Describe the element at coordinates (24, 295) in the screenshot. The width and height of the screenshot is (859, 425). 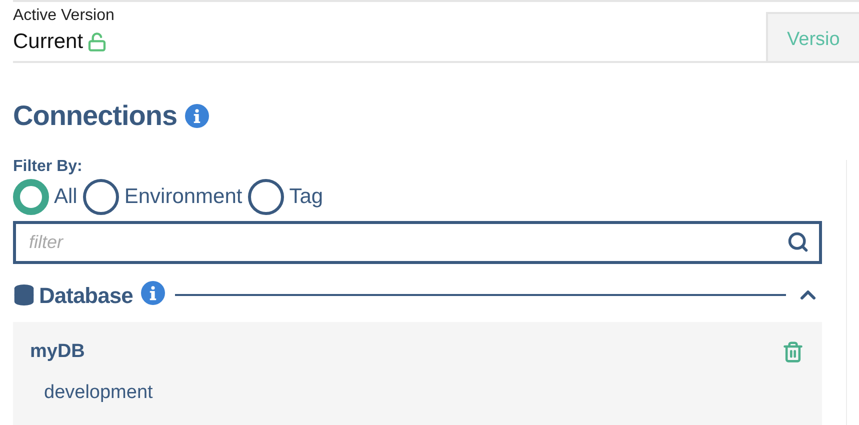
I see `database-icon` at that location.